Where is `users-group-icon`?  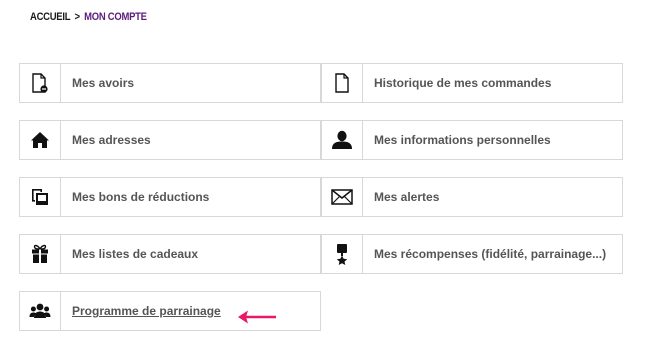 users-group-icon is located at coordinates (40, 311).